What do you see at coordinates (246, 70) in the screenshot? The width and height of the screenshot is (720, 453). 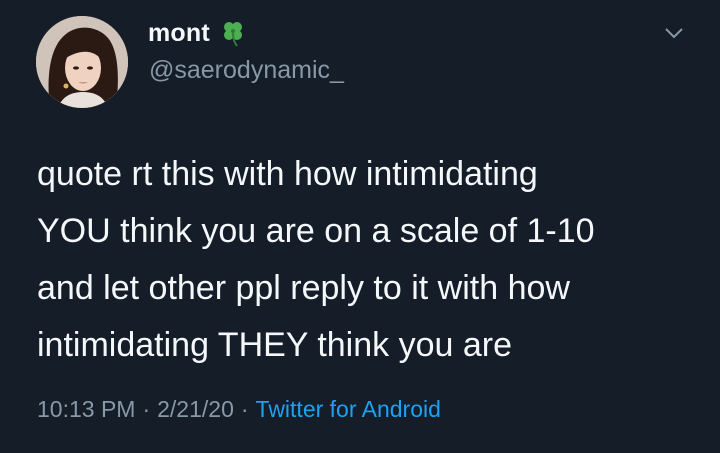 I see `user-handle: @saerodynamic_` at bounding box center [246, 70].